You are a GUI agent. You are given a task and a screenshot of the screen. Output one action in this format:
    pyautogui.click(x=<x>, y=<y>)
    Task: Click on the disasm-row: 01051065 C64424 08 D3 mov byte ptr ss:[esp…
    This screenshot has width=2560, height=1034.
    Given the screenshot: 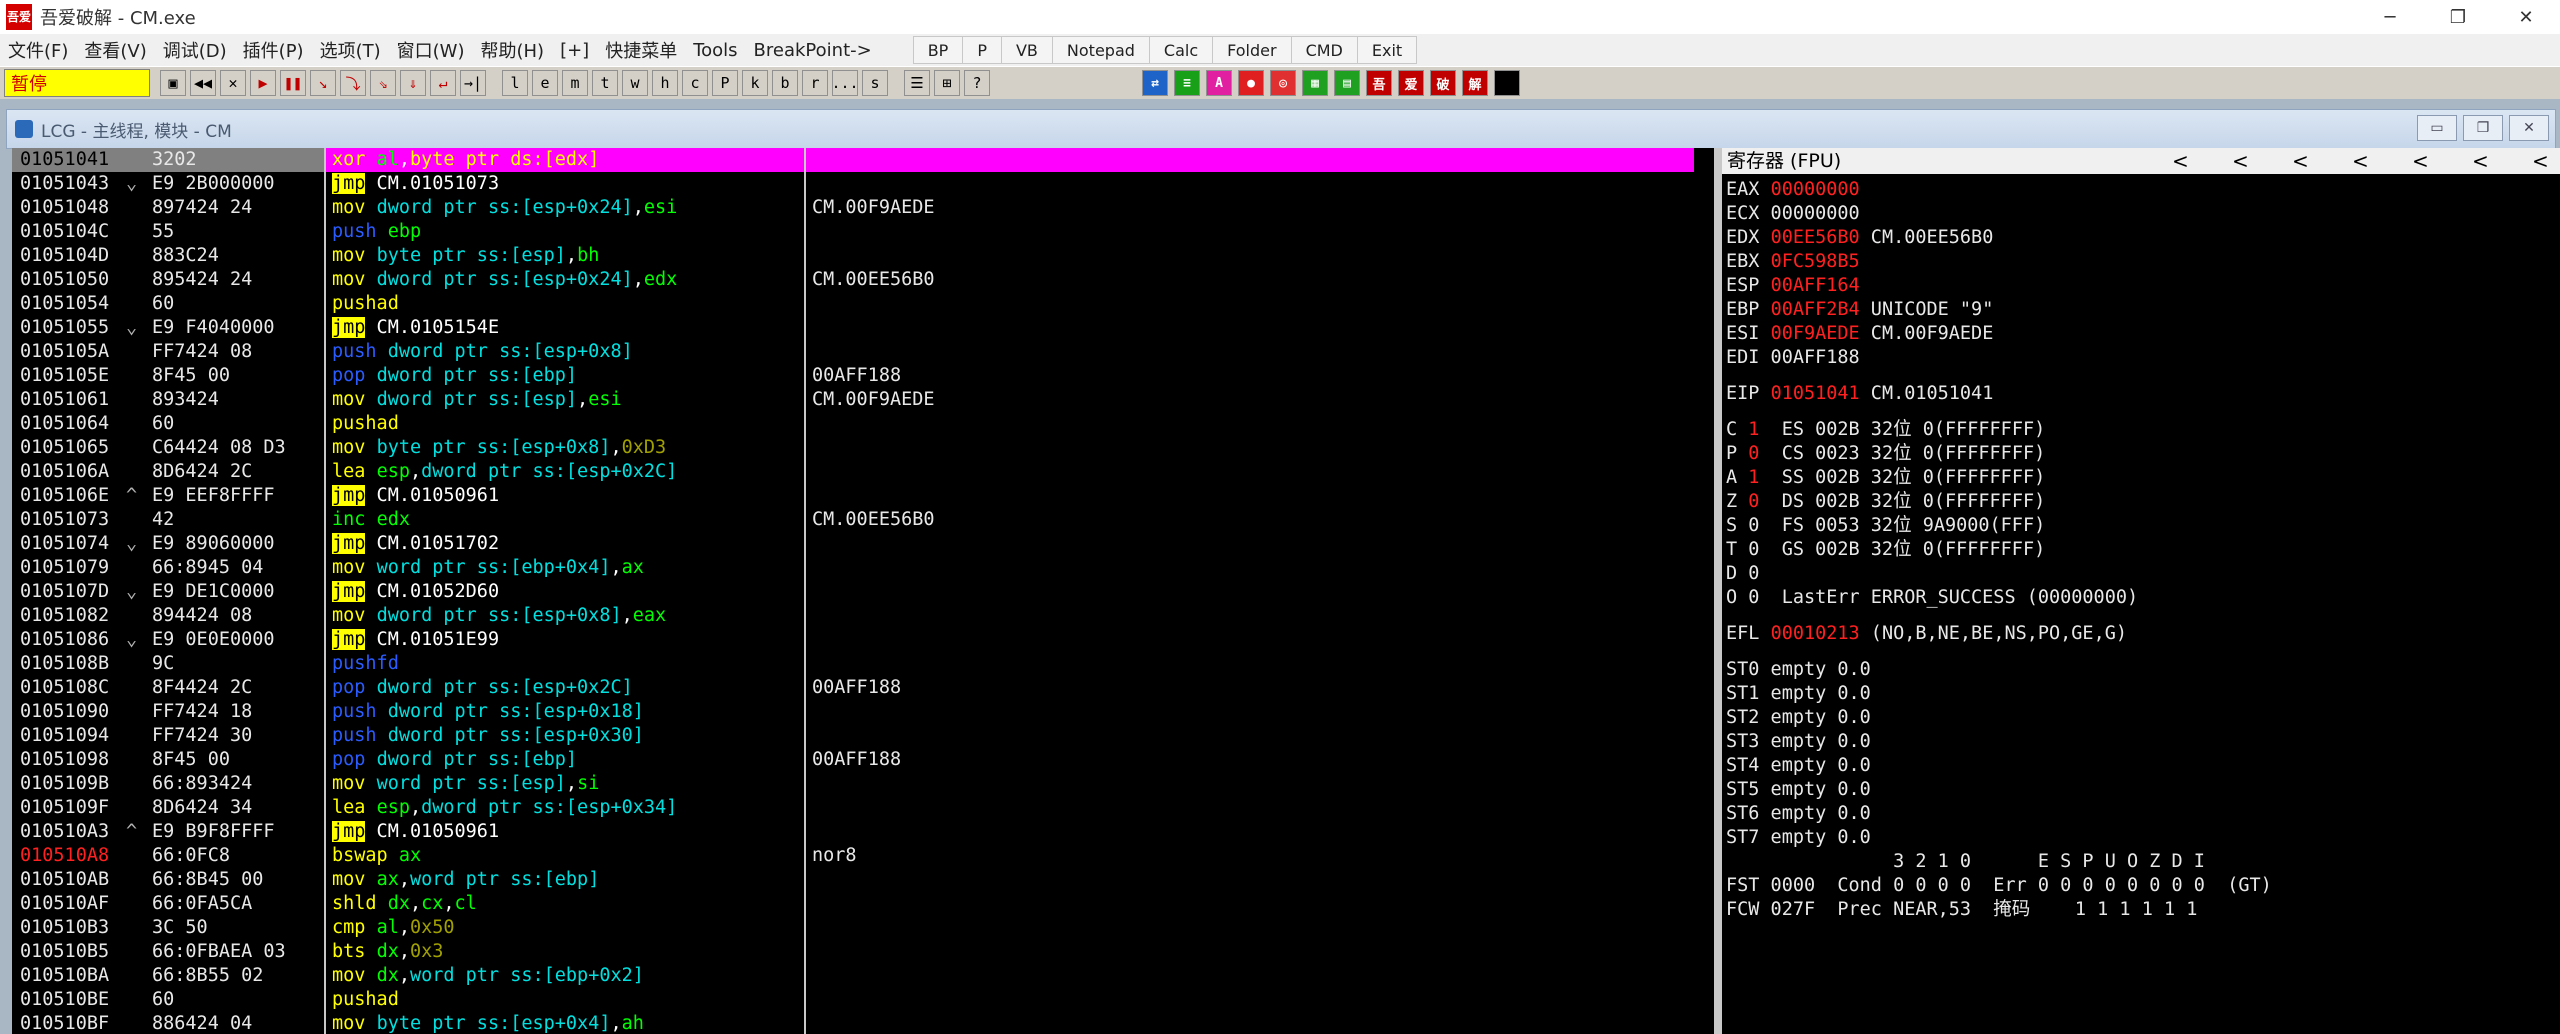 What is the action you would take?
    pyautogui.click(x=863, y=448)
    